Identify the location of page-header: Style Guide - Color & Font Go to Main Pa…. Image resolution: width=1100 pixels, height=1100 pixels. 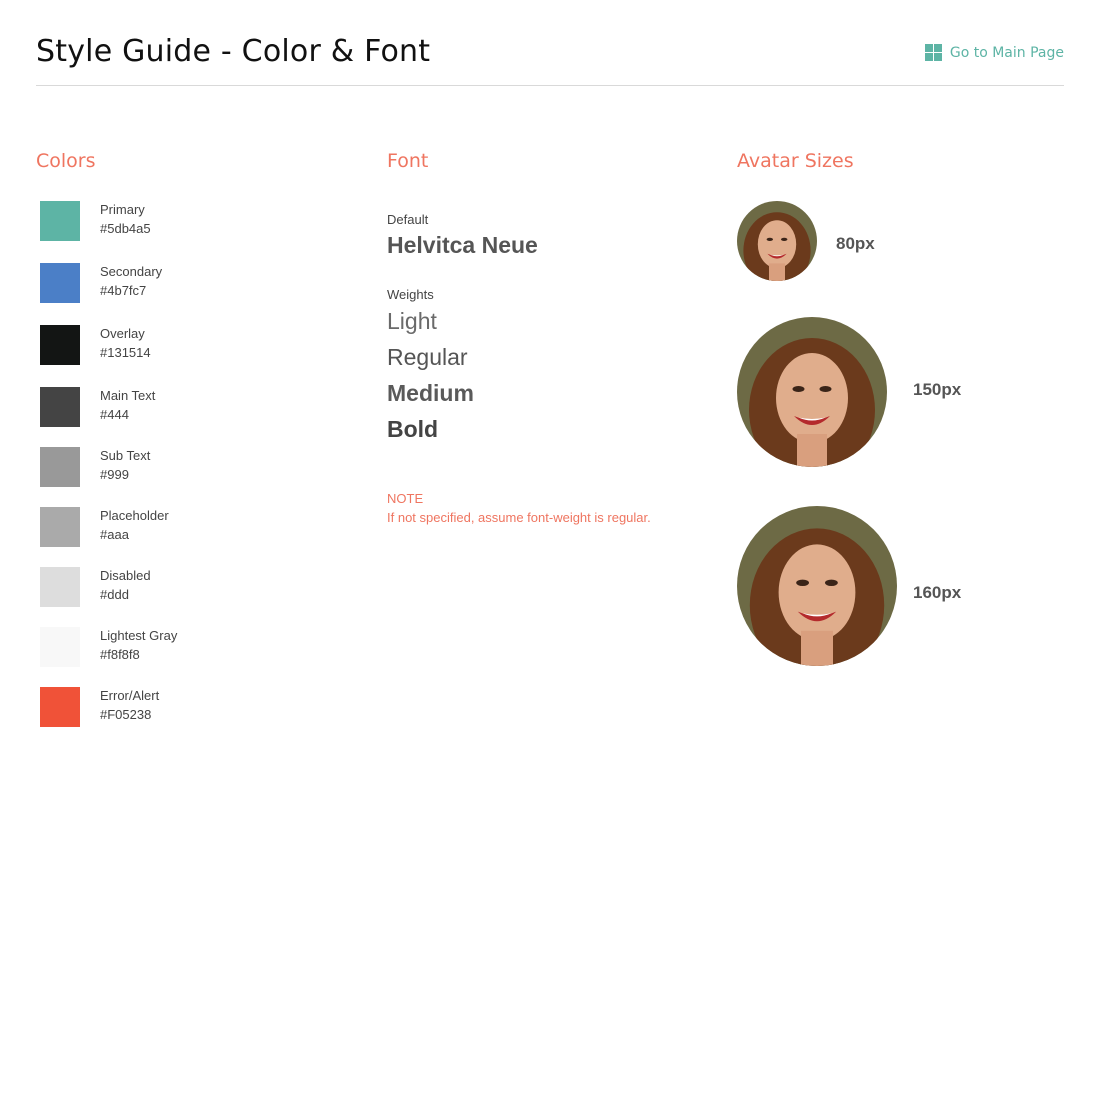
(550, 43).